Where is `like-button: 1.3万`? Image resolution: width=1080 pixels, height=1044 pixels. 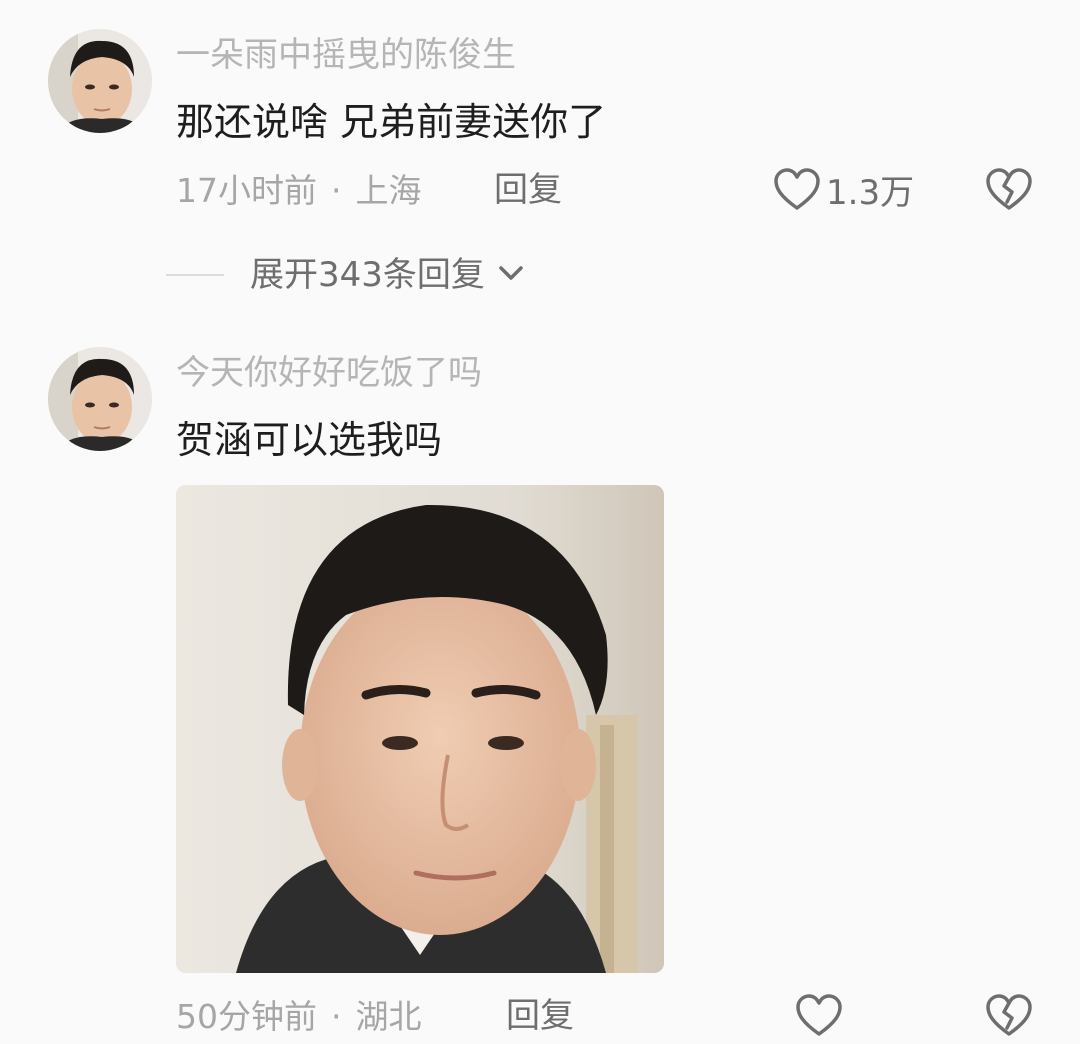 like-button: 1.3万 is located at coordinates (844, 193).